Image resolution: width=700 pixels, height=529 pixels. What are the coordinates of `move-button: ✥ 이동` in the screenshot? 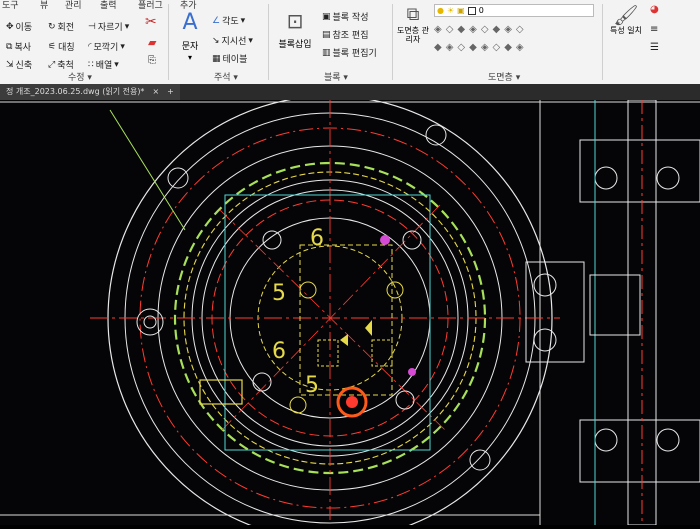 It's located at (19, 27).